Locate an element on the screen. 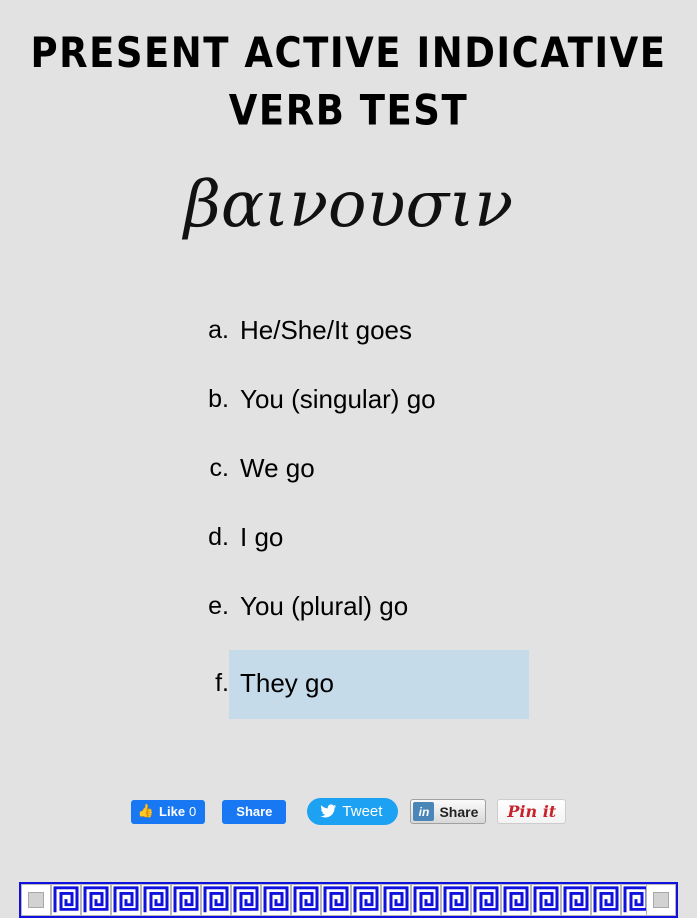 Image resolution: width=697 pixels, height=918 pixels. option-row-e: e. You (plural) go is located at coordinates (348, 615).